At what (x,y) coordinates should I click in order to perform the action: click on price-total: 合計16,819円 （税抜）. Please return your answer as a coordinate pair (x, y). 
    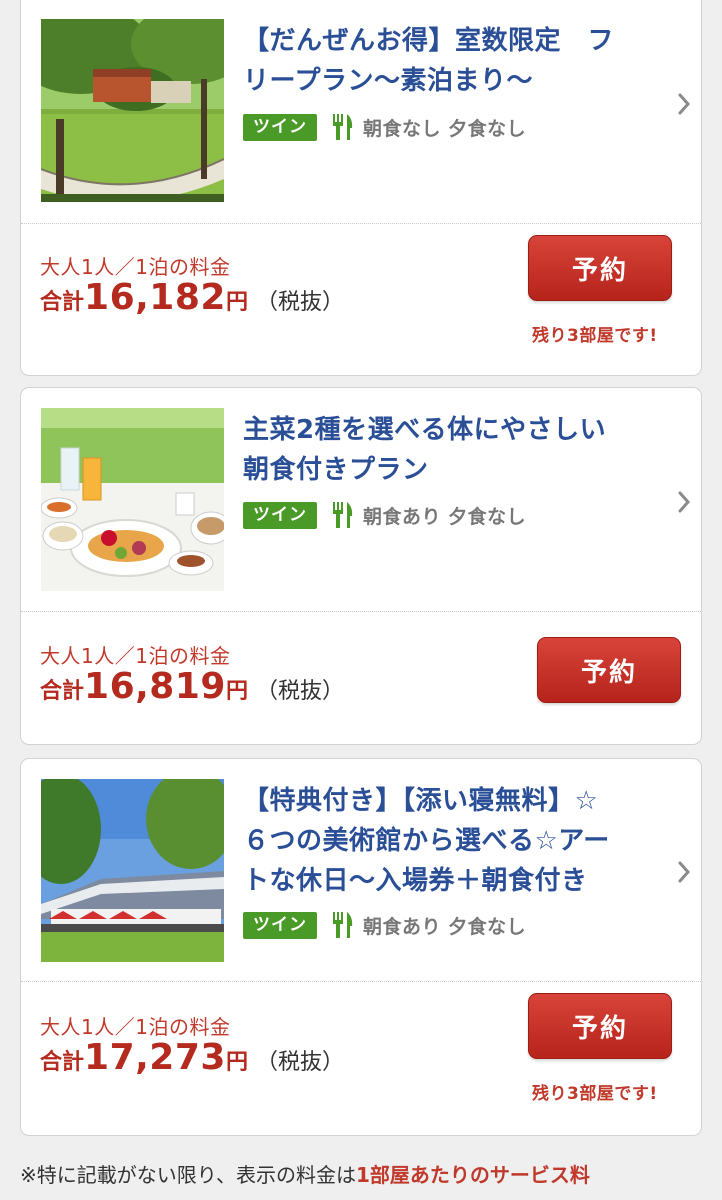
    Looking at the image, I should click on (192, 686).